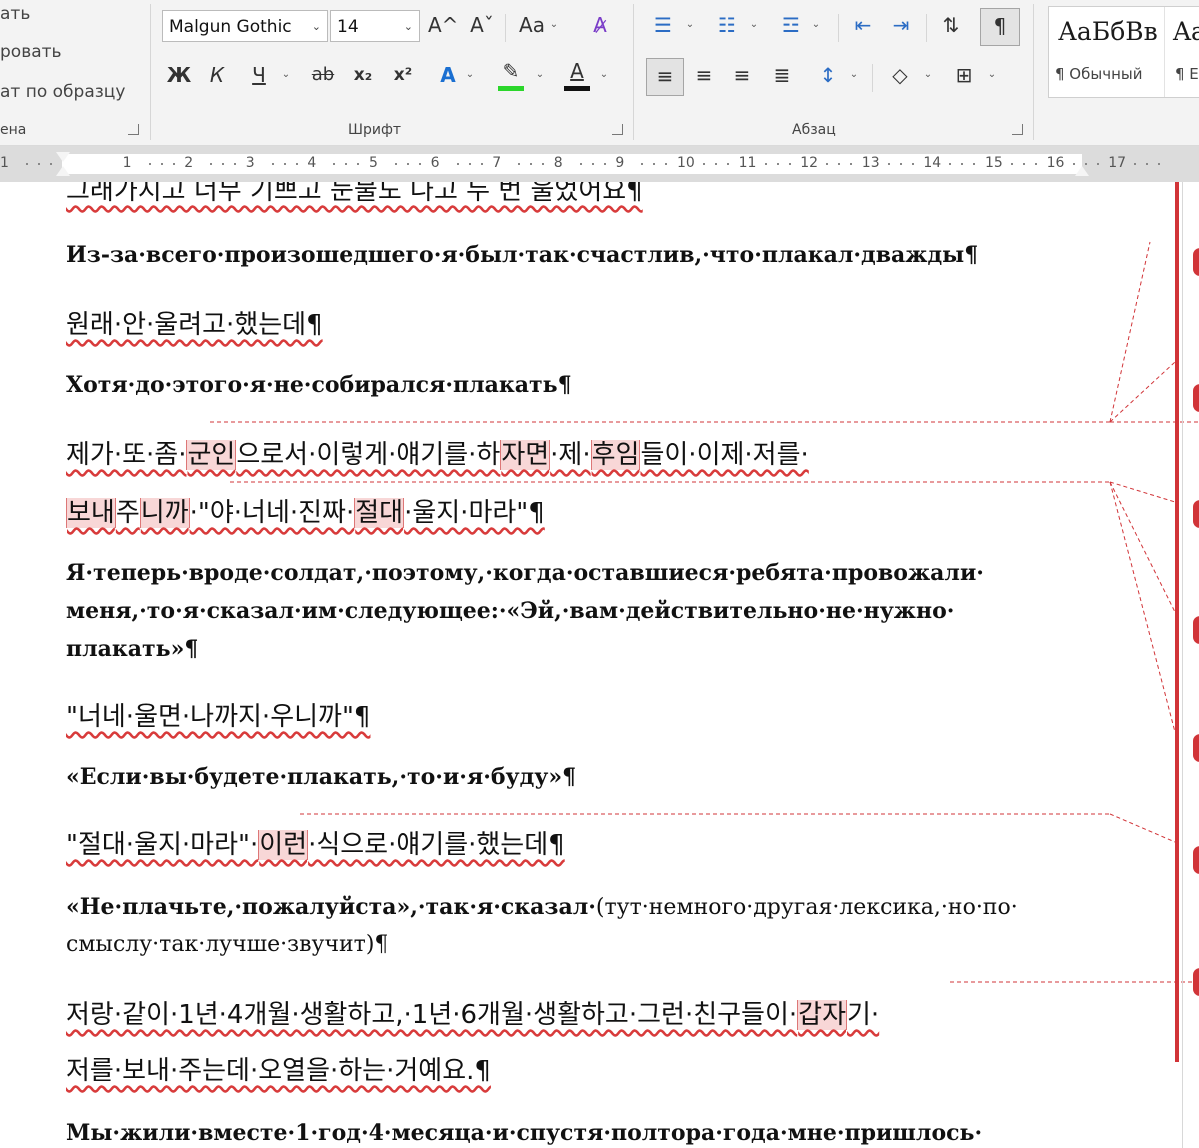 This screenshot has height=1148, width=1199. I want to click on right-indent-marker, so click(1082, 171).